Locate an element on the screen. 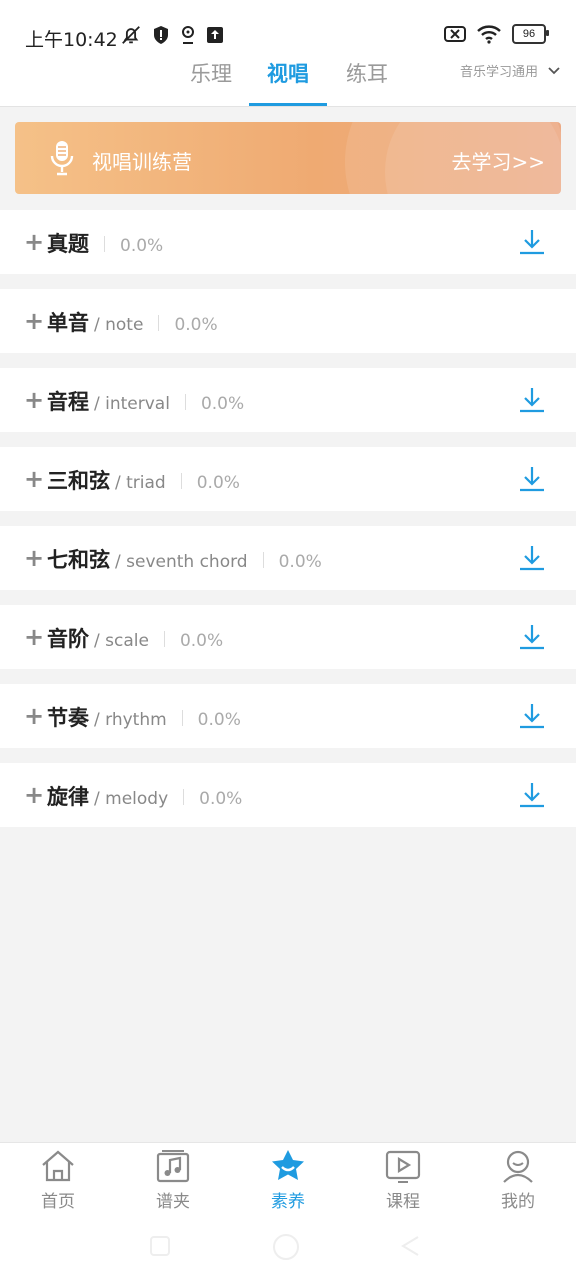  nav-label: 谱夹 is located at coordinates (173, 1202).